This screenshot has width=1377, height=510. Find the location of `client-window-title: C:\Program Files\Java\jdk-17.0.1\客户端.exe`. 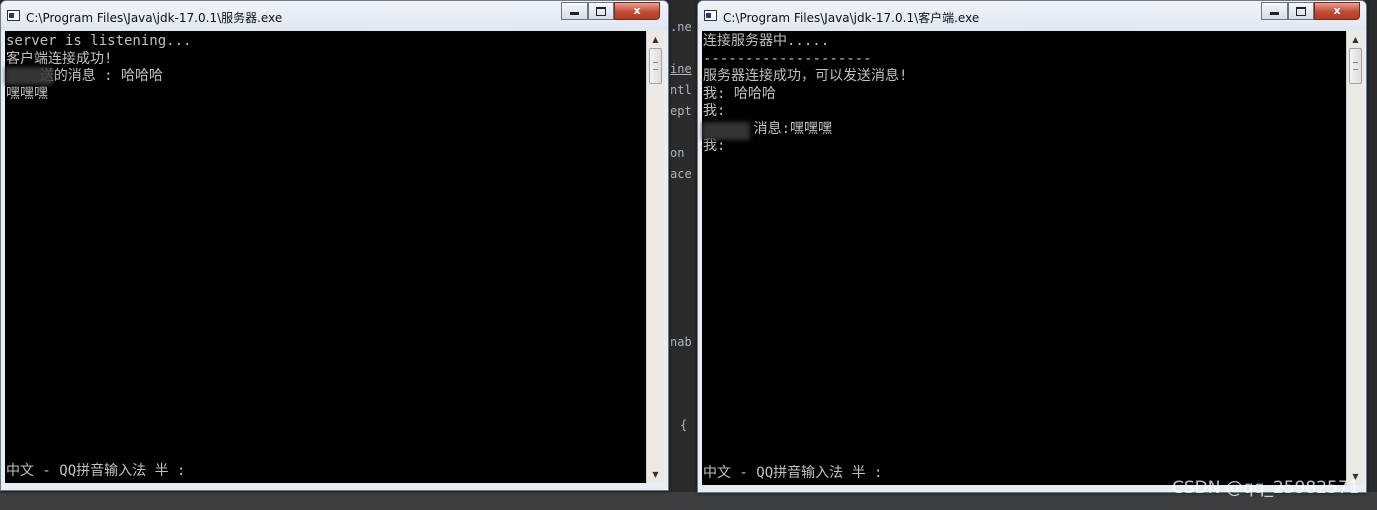

client-window-title: C:\Program Files\Java\jdk-17.0.1\客户端.exe is located at coordinates (851, 18).